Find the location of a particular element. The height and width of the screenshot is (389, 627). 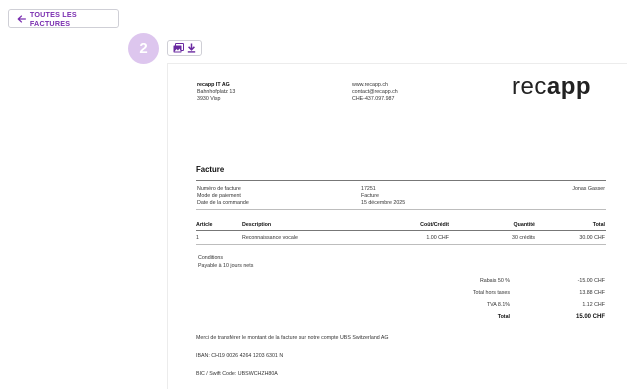

col-header-cost: Coût/Crédit is located at coordinates (434, 225).